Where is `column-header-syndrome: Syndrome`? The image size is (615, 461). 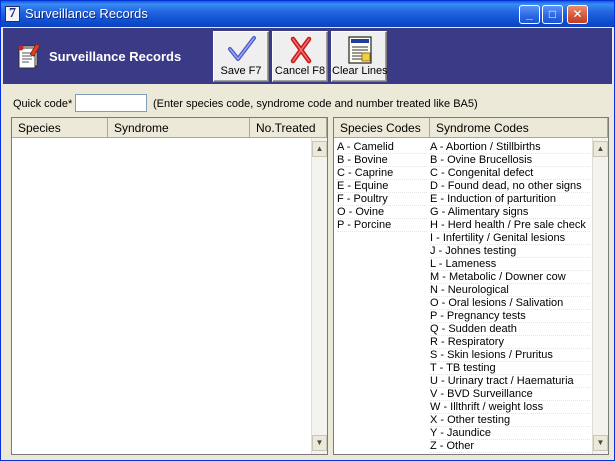
column-header-syndrome: Syndrome is located at coordinates (179, 128).